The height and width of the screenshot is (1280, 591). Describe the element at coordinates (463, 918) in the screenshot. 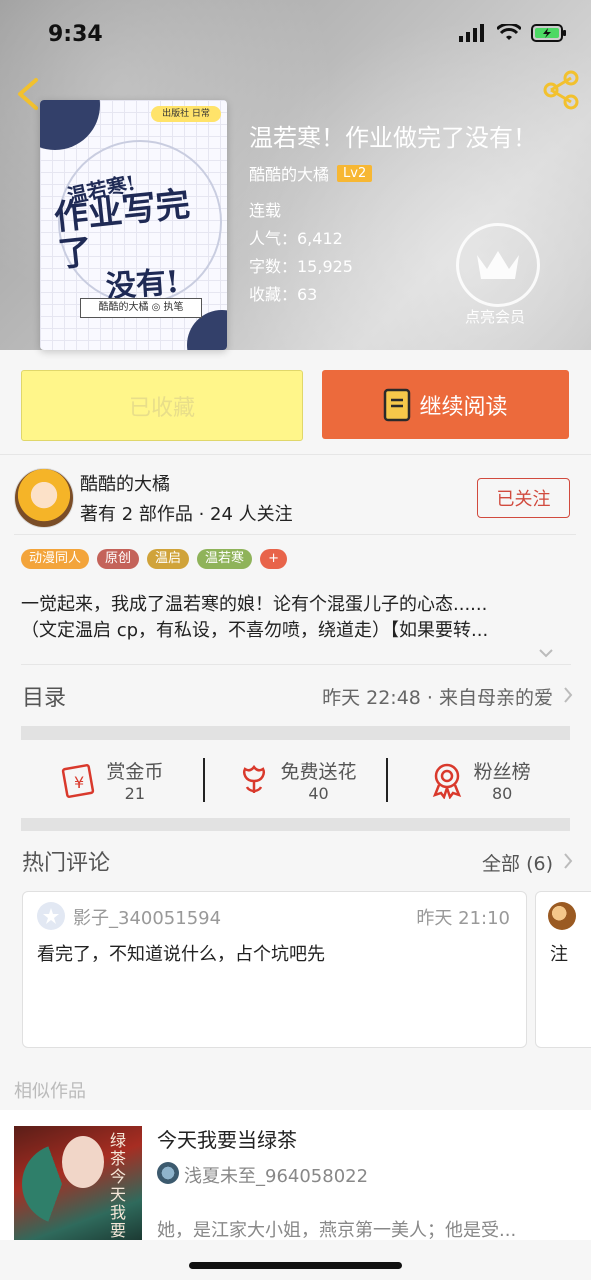

I see `comment-time: 昨天 21:10` at that location.